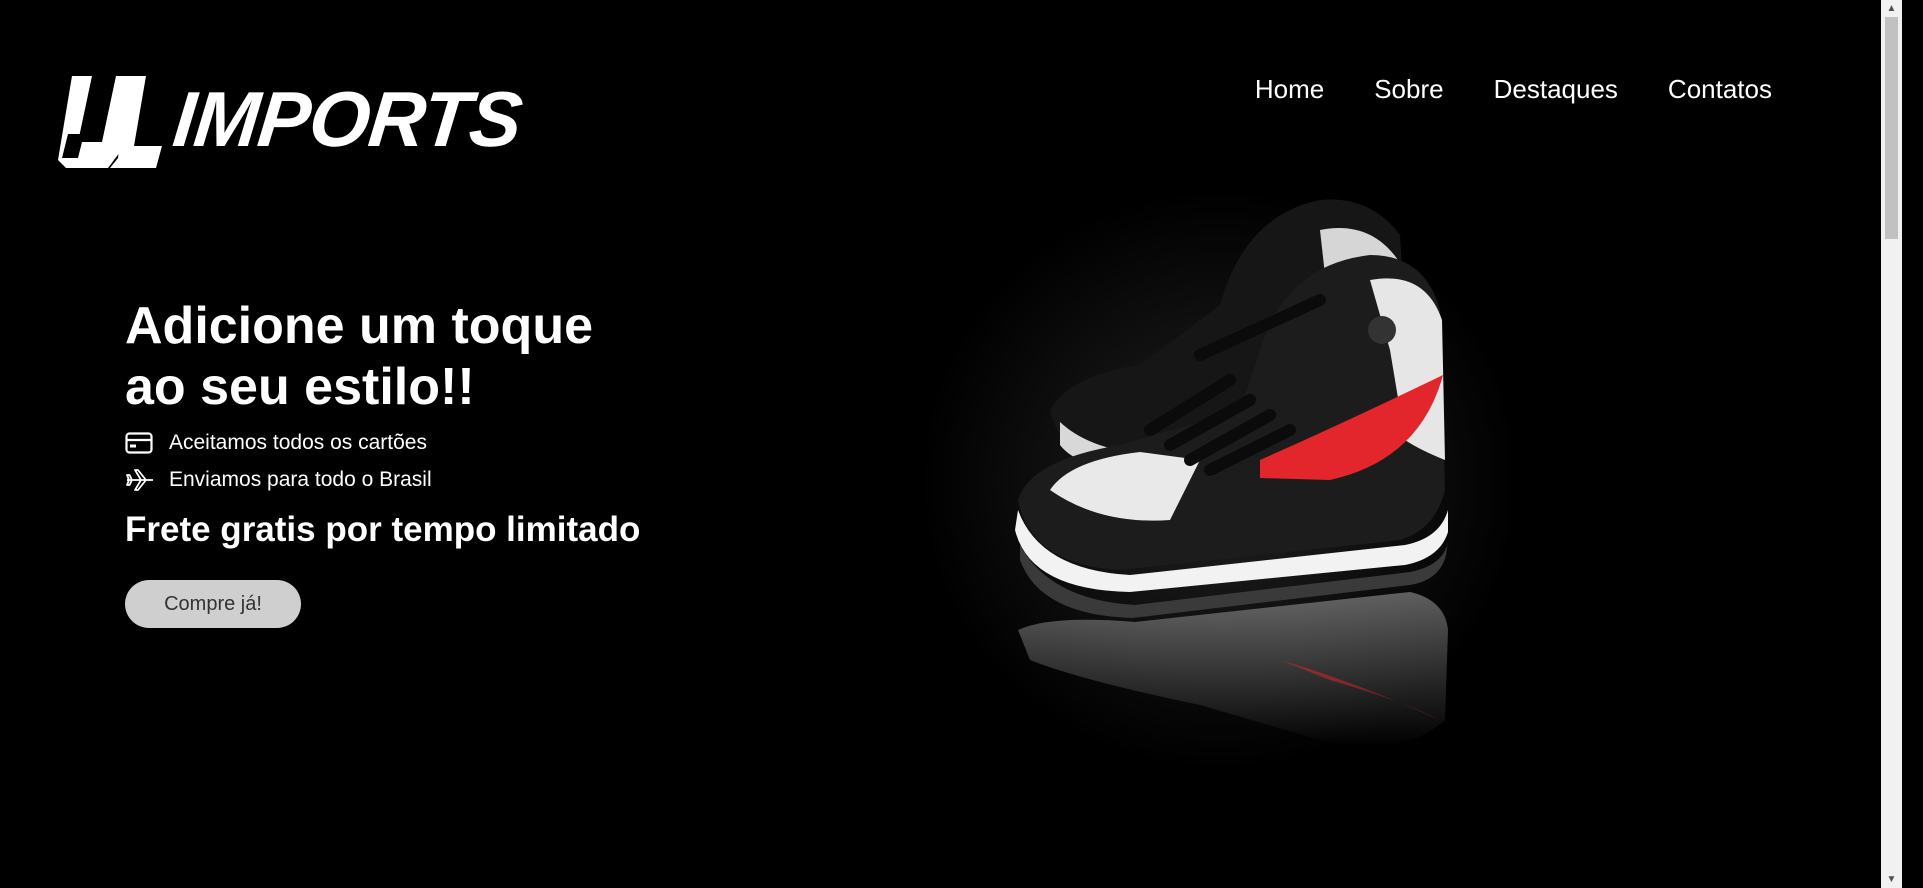 Image resolution: width=1923 pixels, height=888 pixels. What do you see at coordinates (1891, 128) in the screenshot?
I see `scroll-thumb` at bounding box center [1891, 128].